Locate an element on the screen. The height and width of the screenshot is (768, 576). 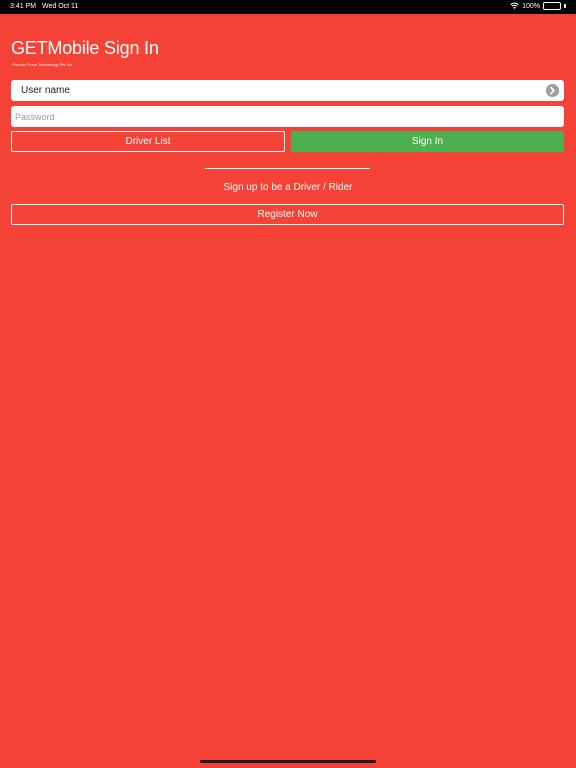
arrow-right-circle-icon is located at coordinates (552, 90).